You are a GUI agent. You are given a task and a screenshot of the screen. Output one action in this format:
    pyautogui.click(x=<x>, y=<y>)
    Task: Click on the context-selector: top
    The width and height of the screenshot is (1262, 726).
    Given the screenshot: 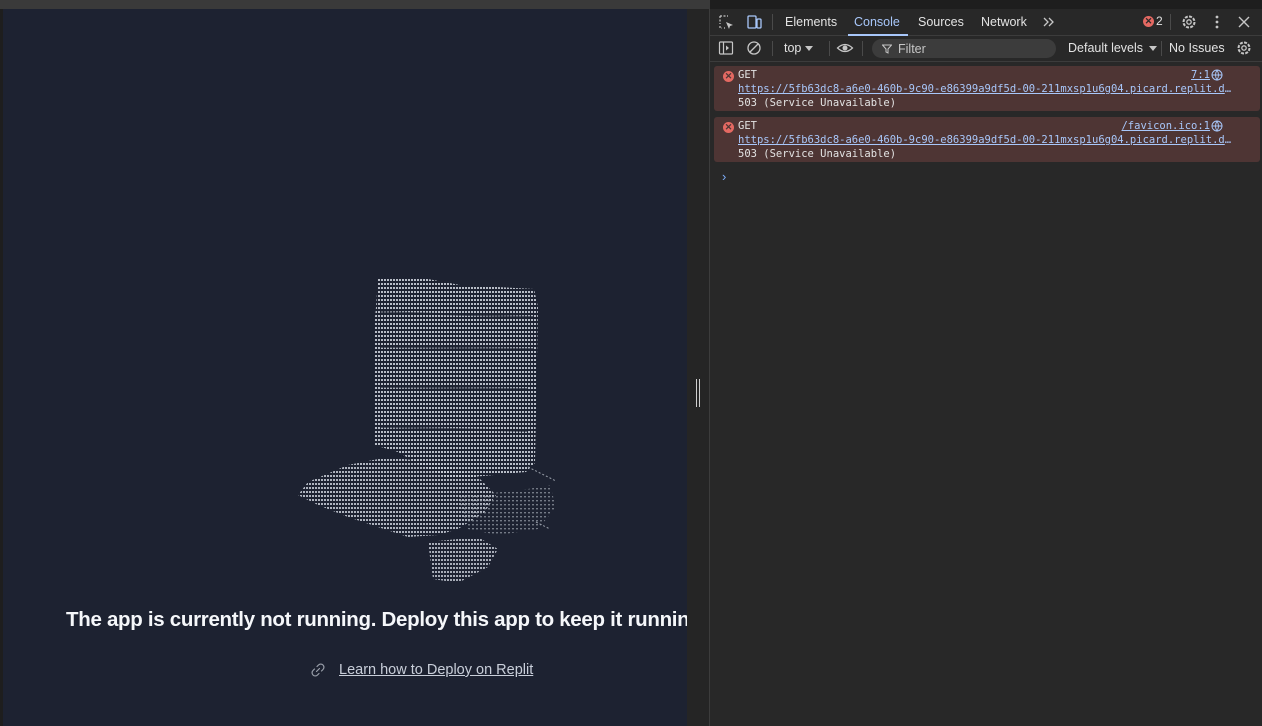 What is the action you would take?
    pyautogui.click(x=799, y=48)
    